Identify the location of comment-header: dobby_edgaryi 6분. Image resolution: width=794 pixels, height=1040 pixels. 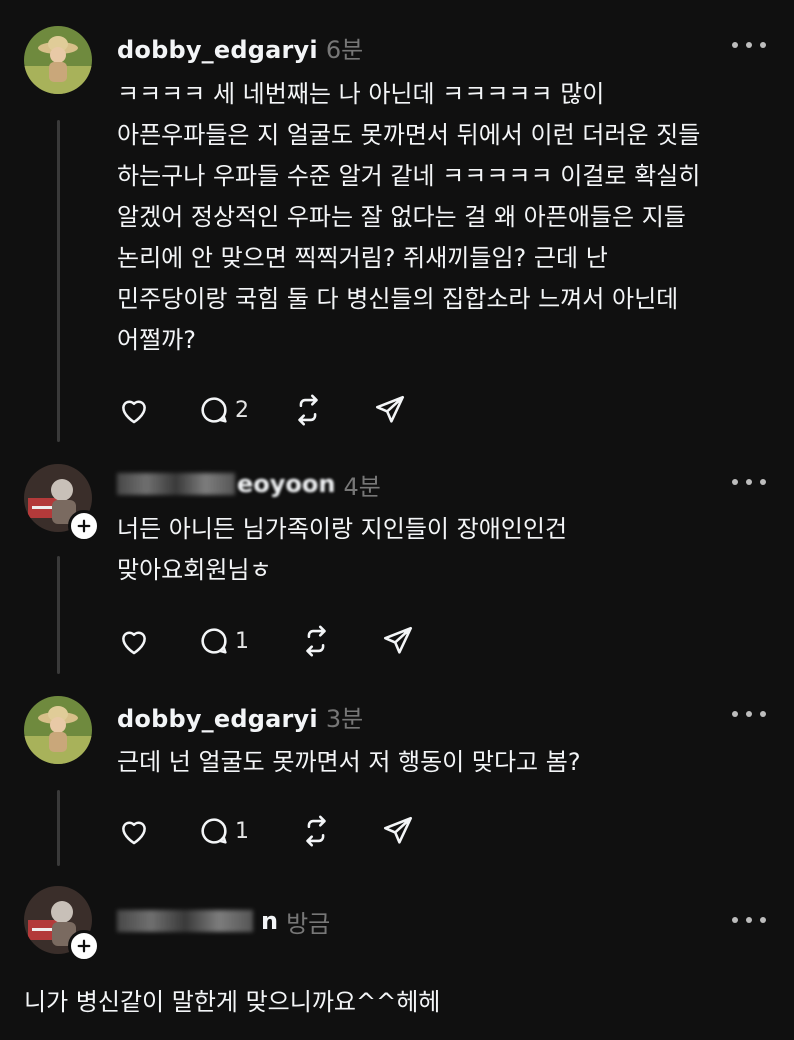
(240, 47).